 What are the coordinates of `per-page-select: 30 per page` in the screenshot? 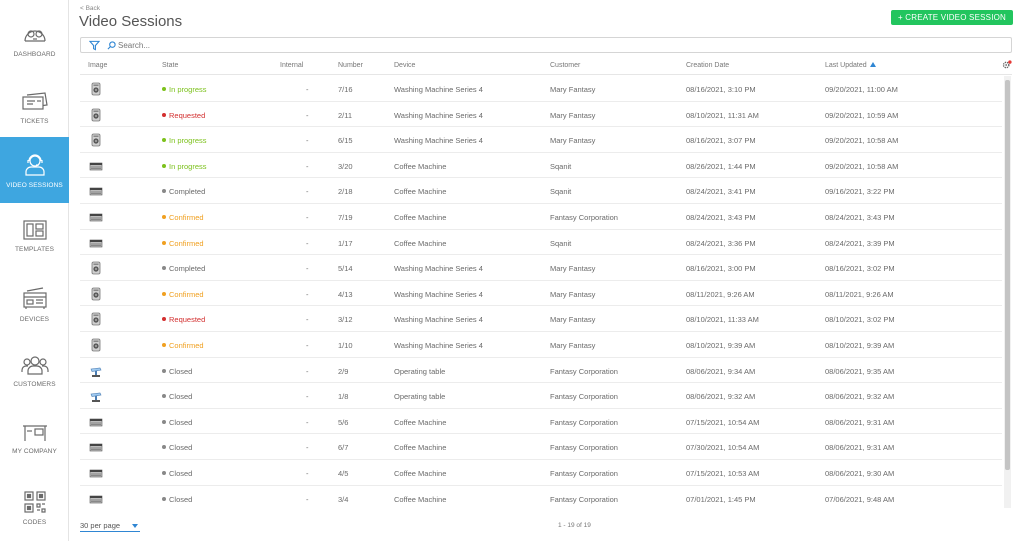 It's located at (110, 526).